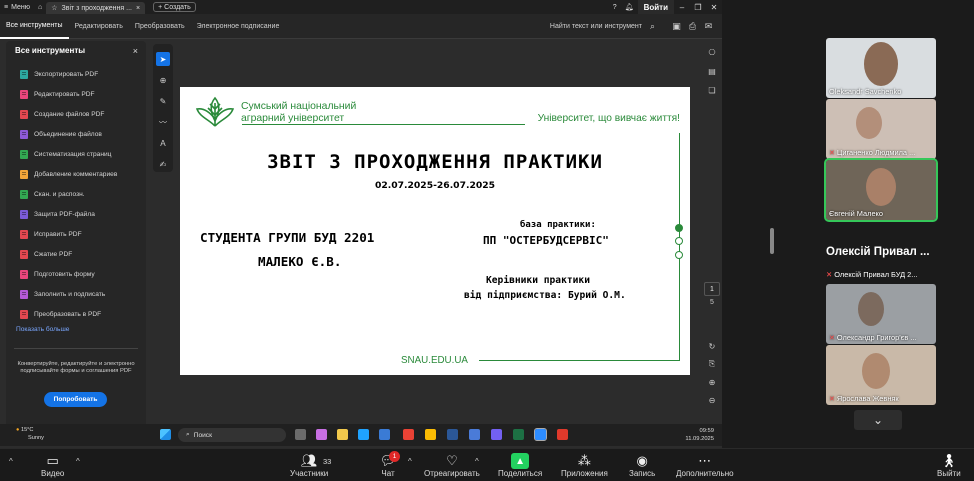 This screenshot has height=481, width=974. I want to click on tool-item: Создание файлов PDF, so click(62, 114).